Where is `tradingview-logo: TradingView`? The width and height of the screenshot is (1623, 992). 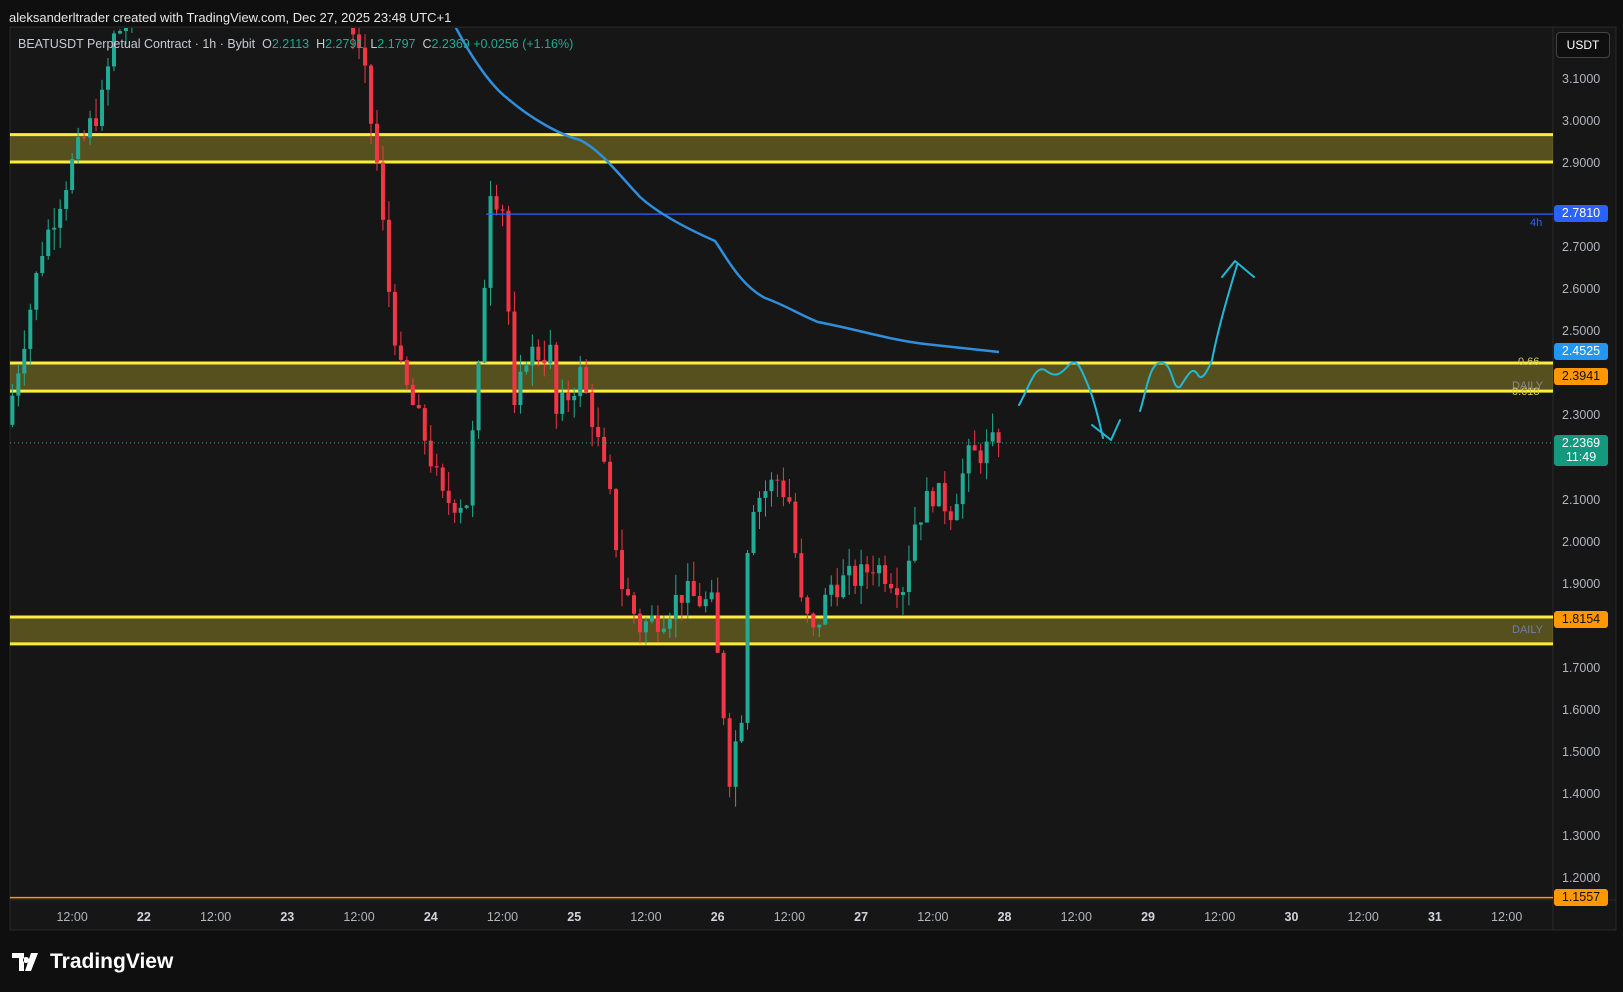
tradingview-logo: TradingView is located at coordinates (92, 962).